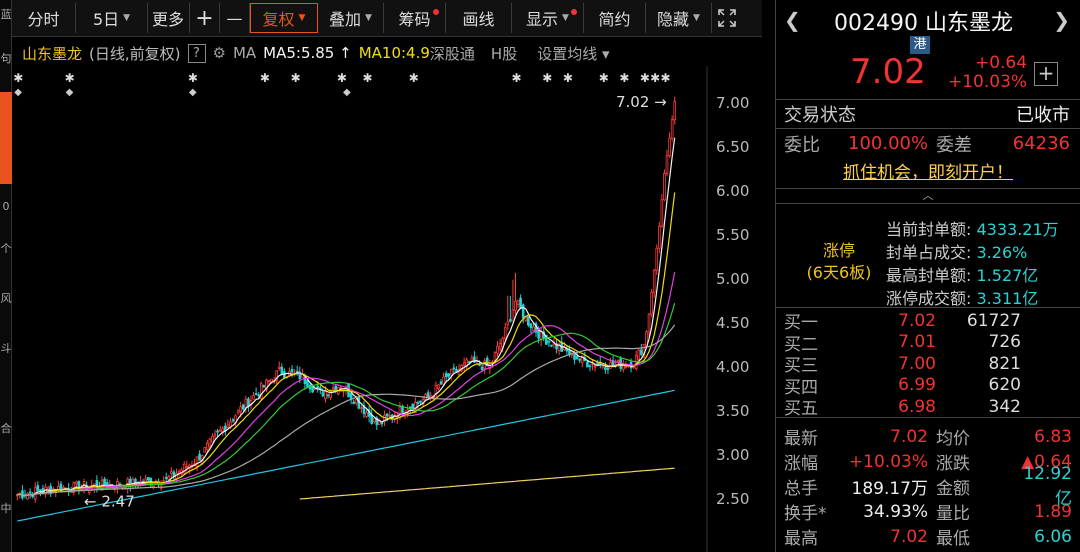 The height and width of the screenshot is (552, 1080). What do you see at coordinates (6, 138) in the screenshot?
I see `left-active-tab` at bounding box center [6, 138].